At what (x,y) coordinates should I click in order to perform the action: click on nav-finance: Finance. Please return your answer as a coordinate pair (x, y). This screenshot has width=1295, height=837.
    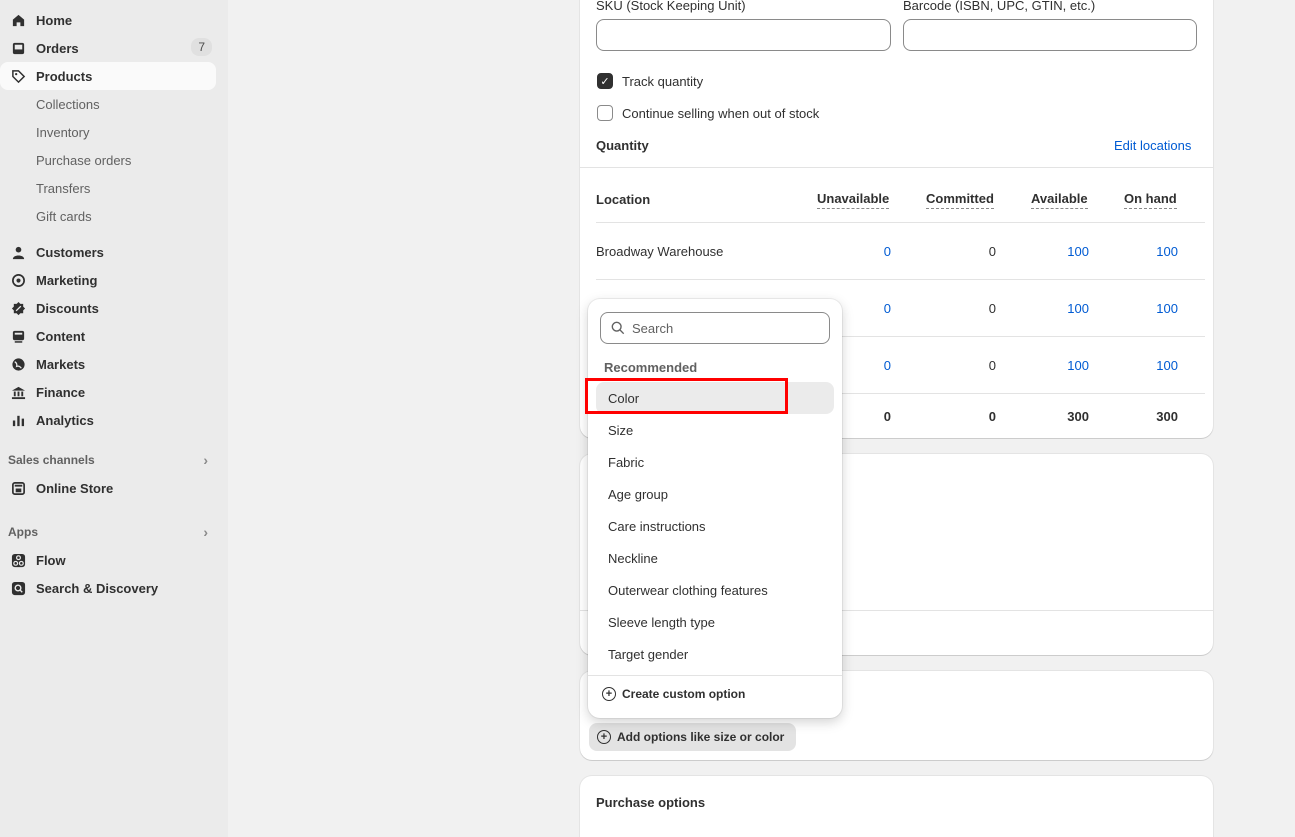
    Looking at the image, I should click on (108, 392).